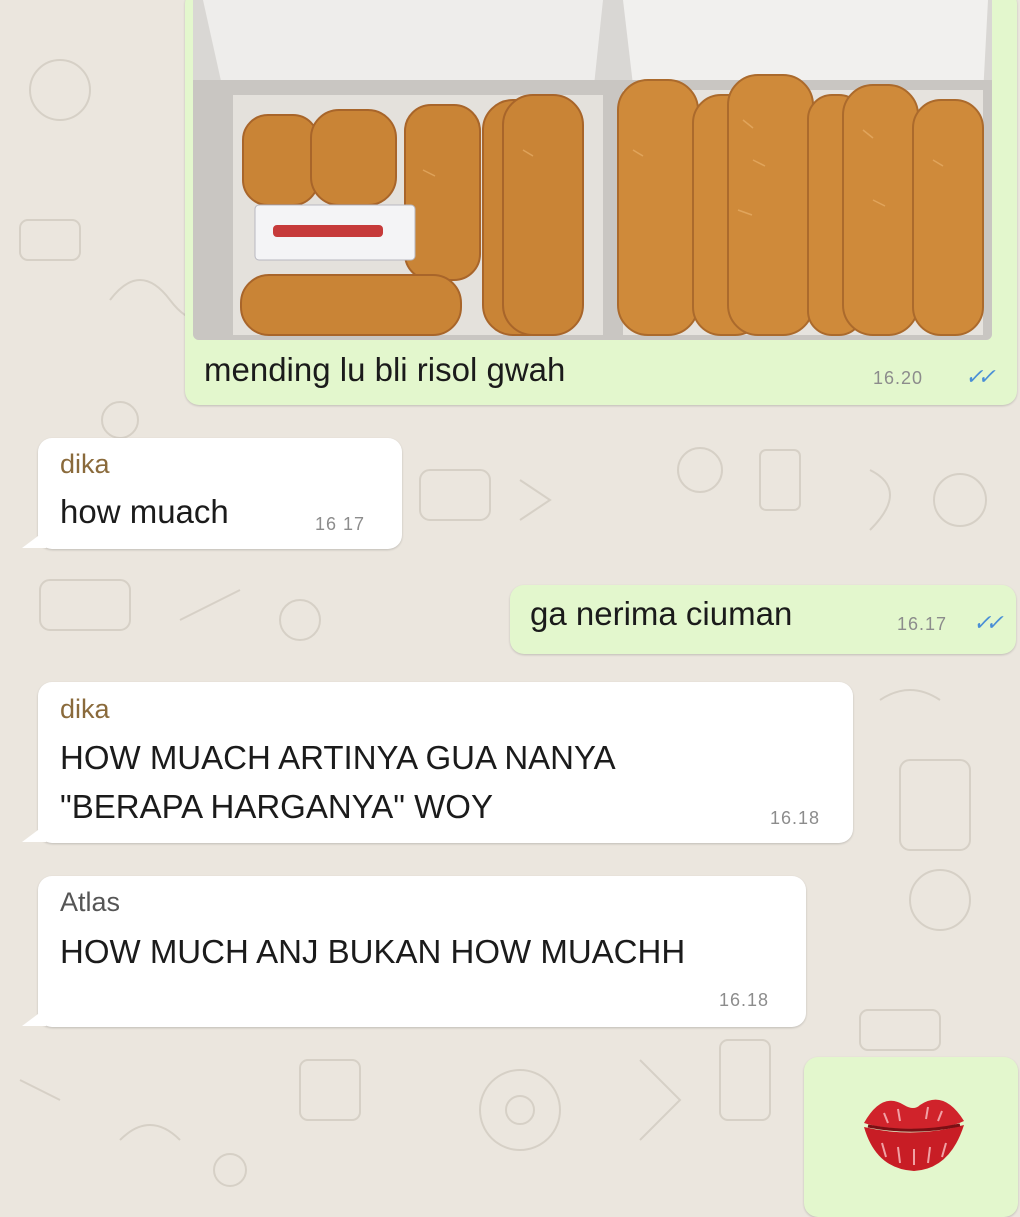  Describe the element at coordinates (373, 951) in the screenshot. I see `message-text: HOW MUCH ANJ BUKAN HOW MUACHH` at that location.